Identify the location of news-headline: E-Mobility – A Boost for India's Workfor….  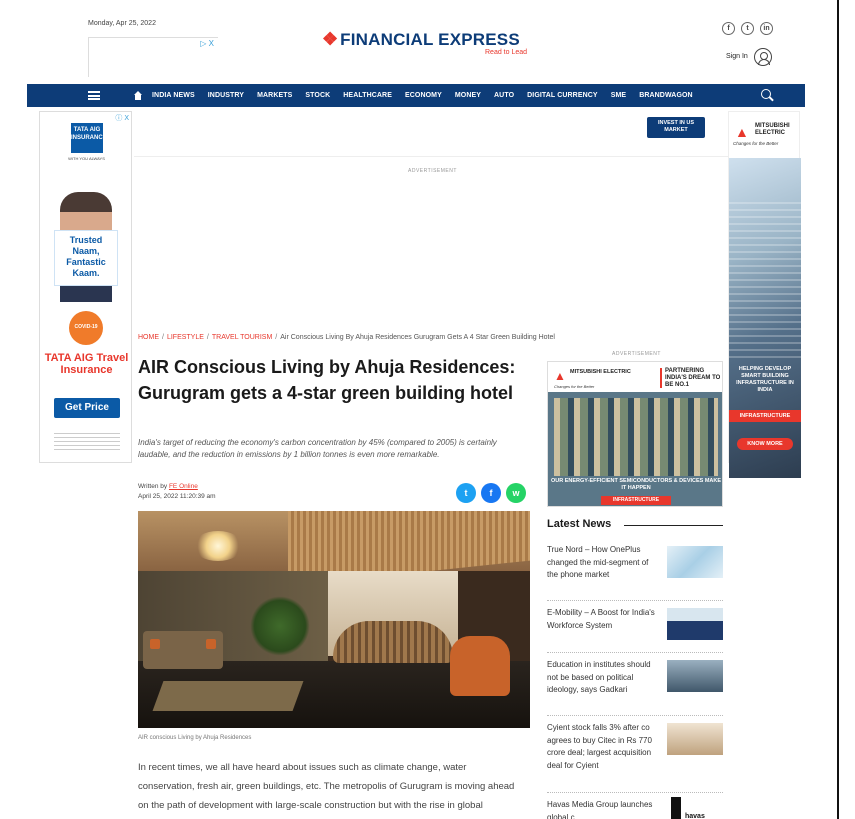
(603, 619).